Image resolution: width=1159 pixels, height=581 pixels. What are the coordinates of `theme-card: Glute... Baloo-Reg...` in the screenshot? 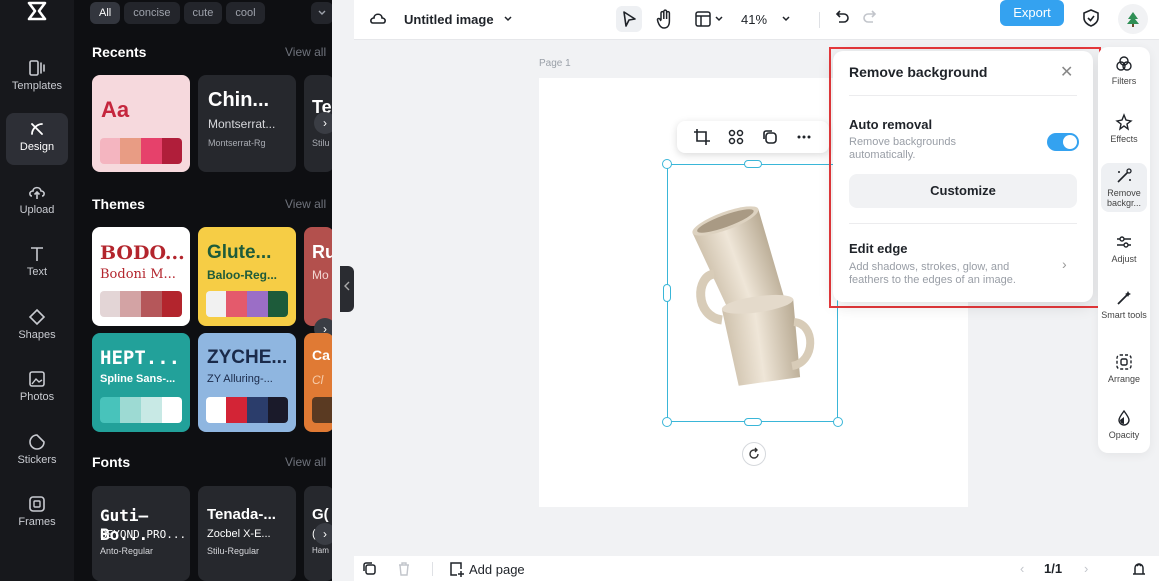 It's located at (247, 276).